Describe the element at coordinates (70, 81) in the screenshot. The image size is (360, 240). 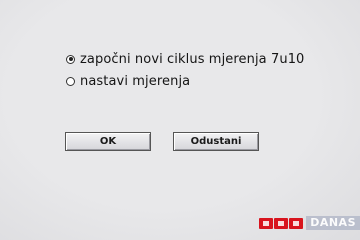
I see `radio-button-unselected` at that location.